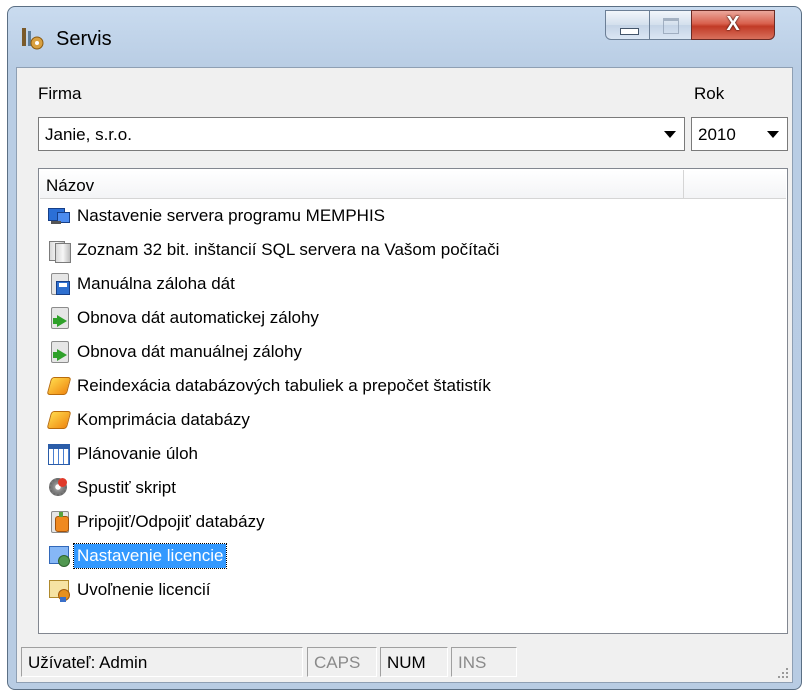 Image resolution: width=810 pixels, height=695 pixels. I want to click on list-item: Komprimácia databázy, so click(149, 420).